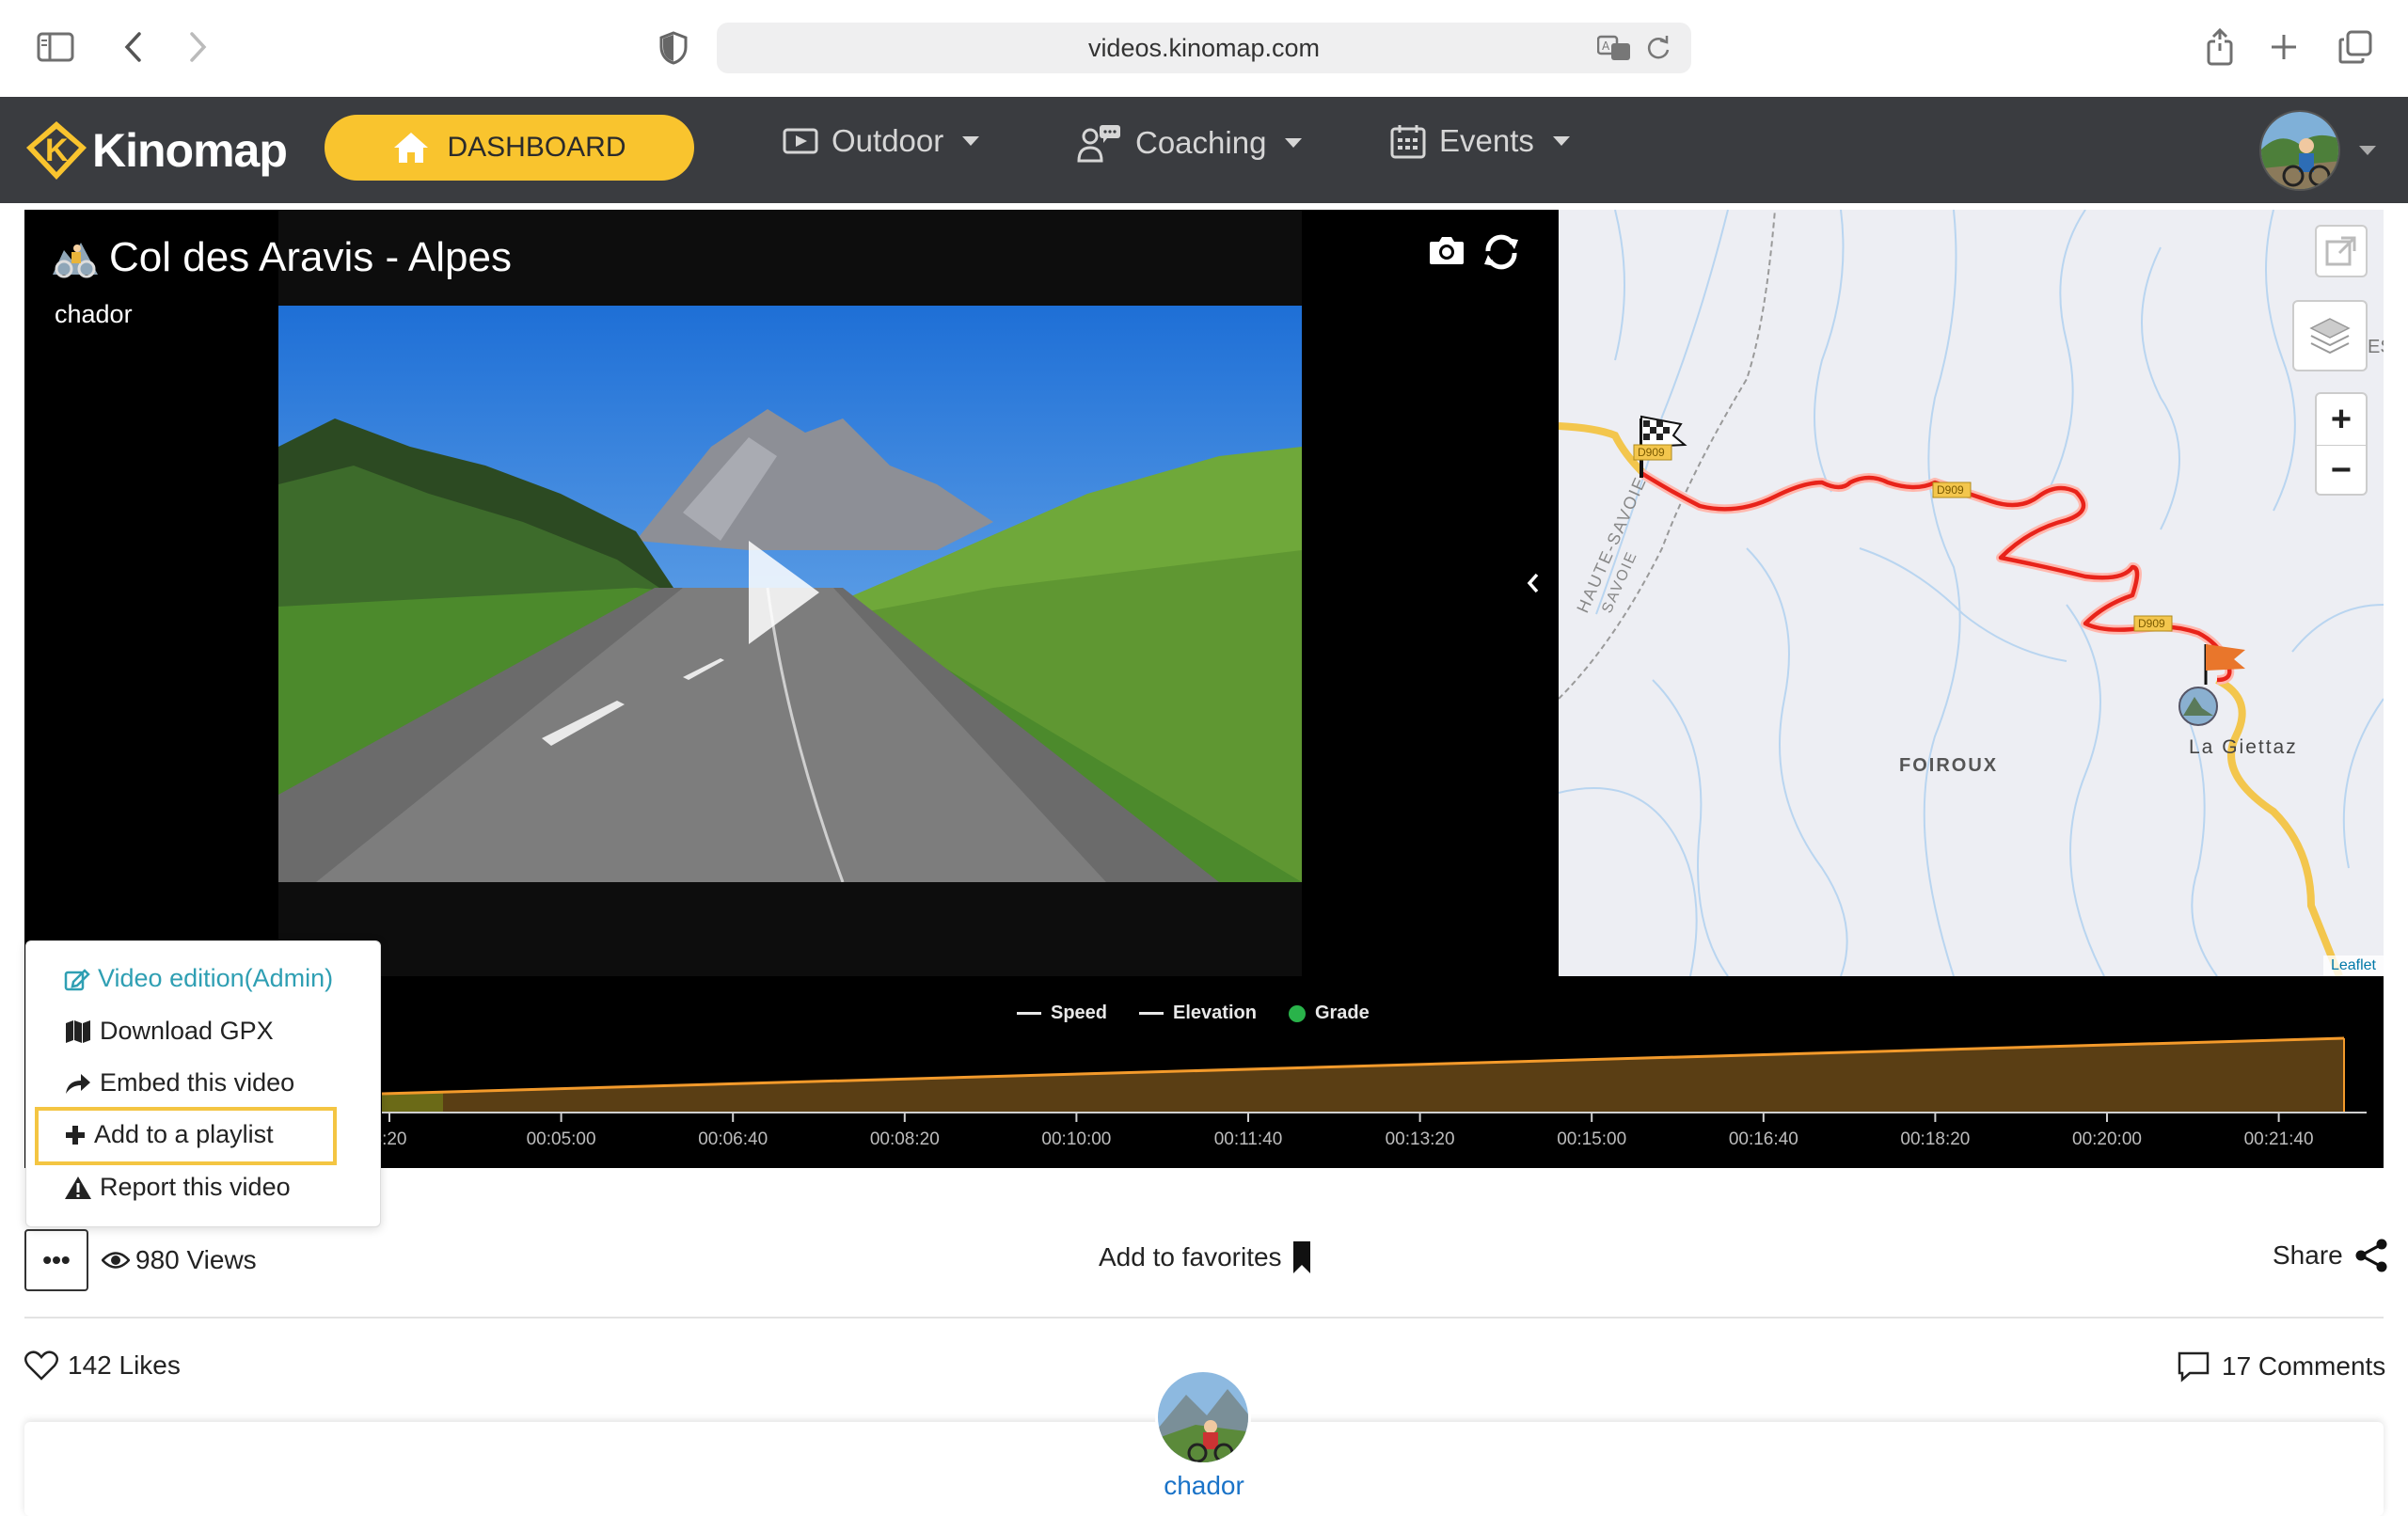 Image resolution: width=2408 pixels, height=1516 pixels. I want to click on sync-icon, so click(1501, 255).